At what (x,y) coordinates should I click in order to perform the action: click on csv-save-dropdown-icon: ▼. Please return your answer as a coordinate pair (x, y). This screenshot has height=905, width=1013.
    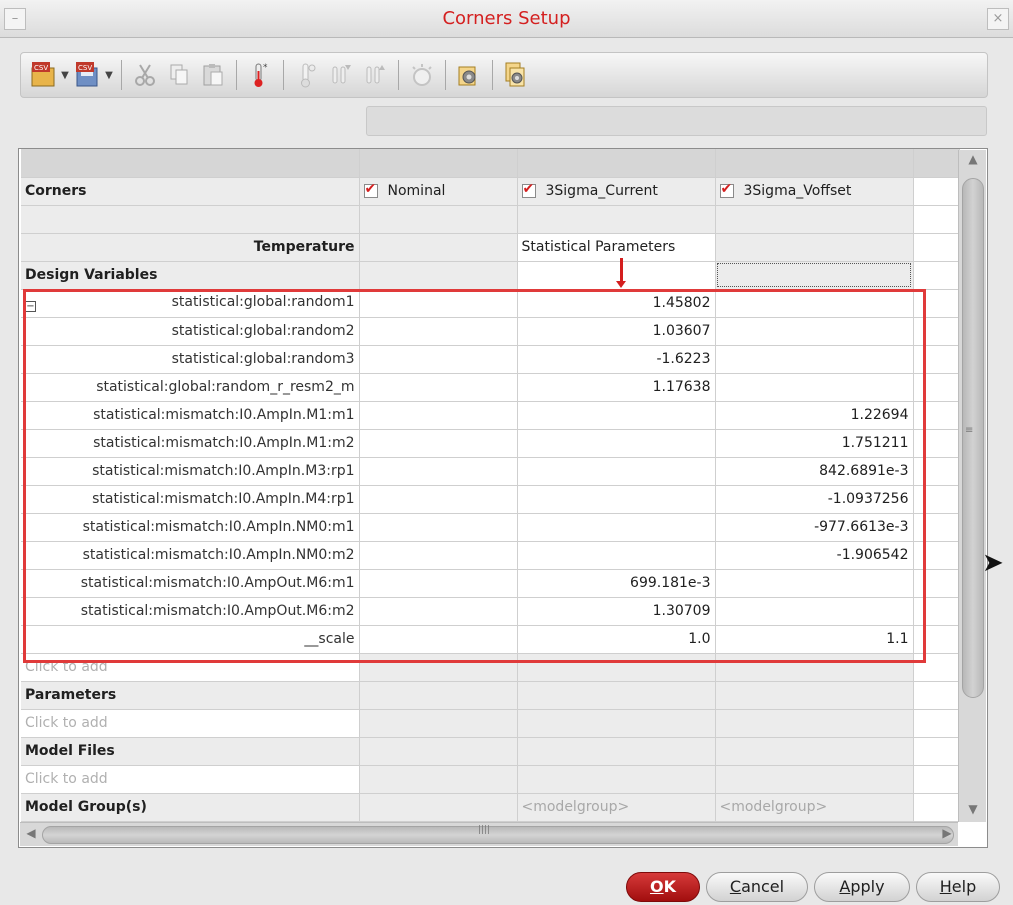
    Looking at the image, I should click on (109, 75).